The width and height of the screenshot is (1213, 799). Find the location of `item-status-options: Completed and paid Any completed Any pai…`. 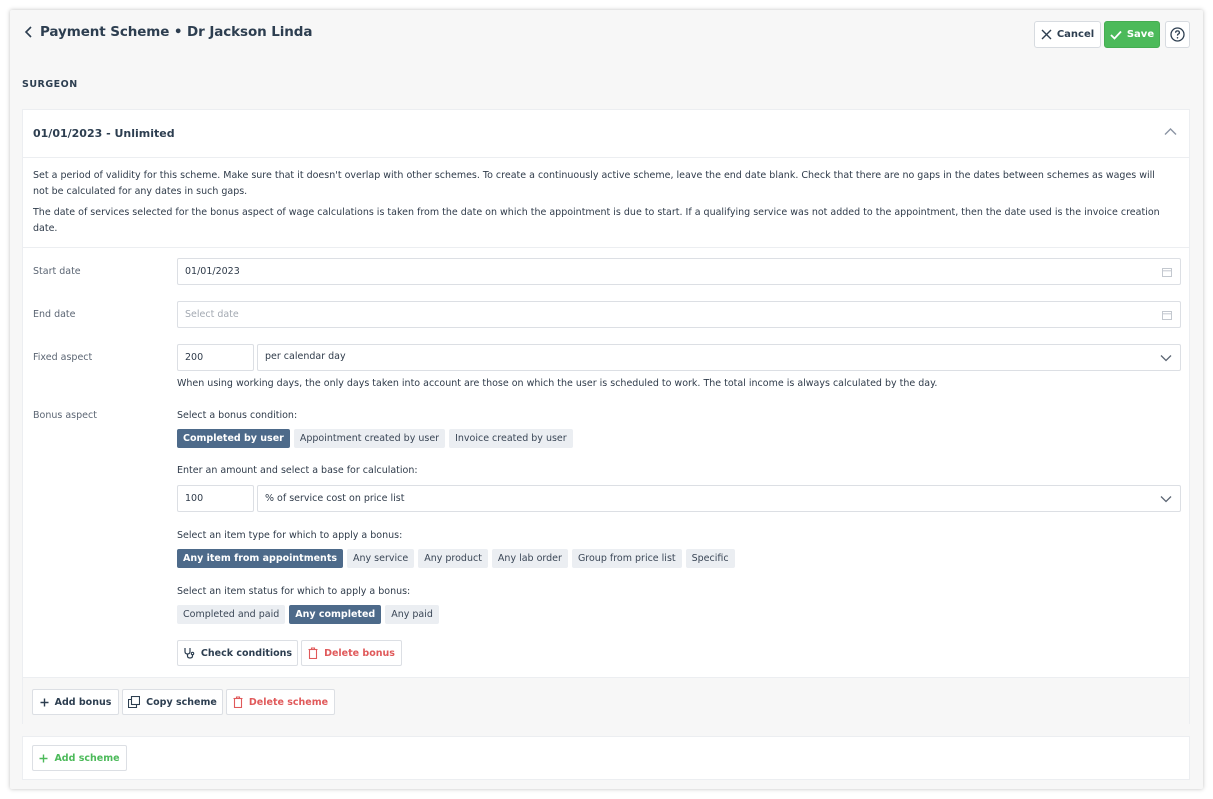

item-status-options: Completed and paid Any completed Any pai… is located at coordinates (308, 614).